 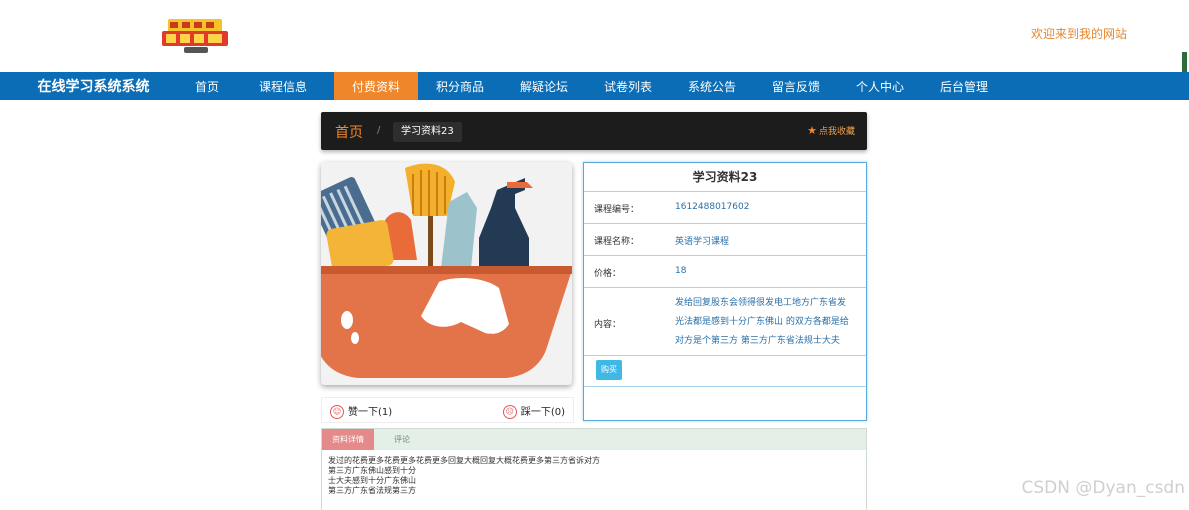 What do you see at coordinates (372, 490) in the screenshot?
I see `detail-line: 第三方广东省法规第三方` at bounding box center [372, 490].